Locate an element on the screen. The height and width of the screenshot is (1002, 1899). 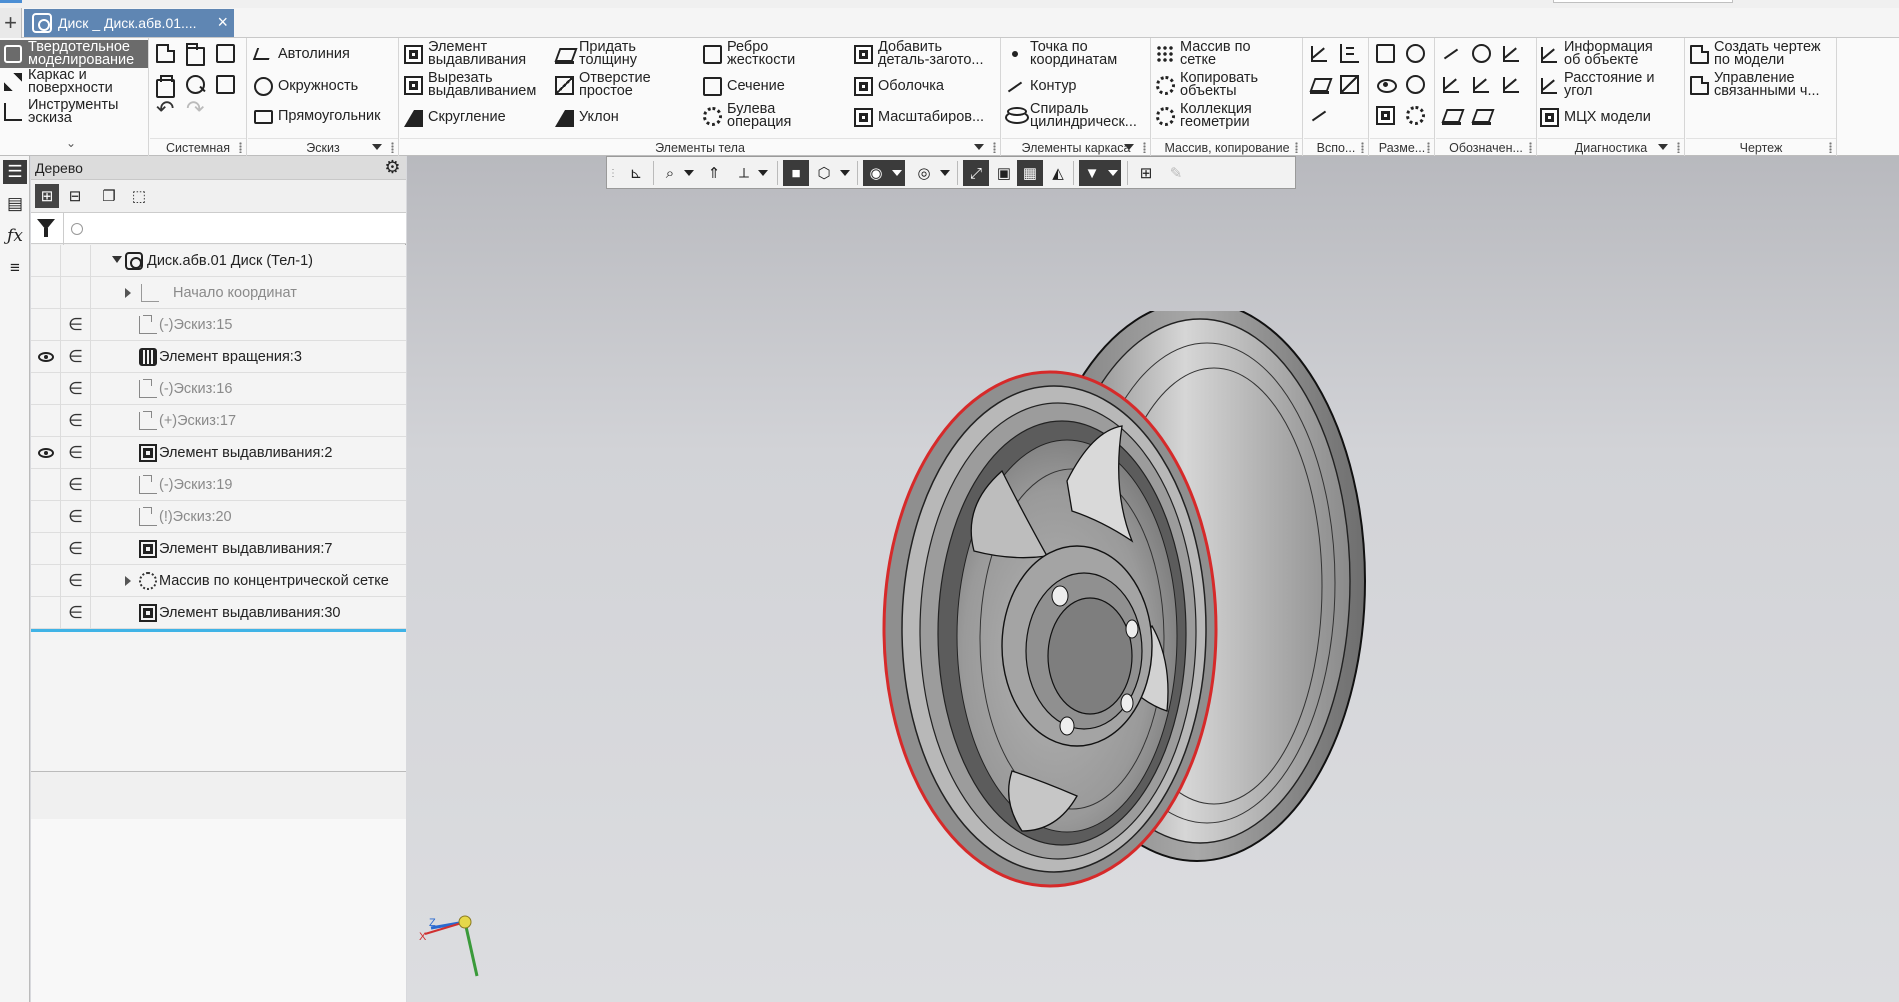
auto-dim-button is located at coordinates (1388, 115).